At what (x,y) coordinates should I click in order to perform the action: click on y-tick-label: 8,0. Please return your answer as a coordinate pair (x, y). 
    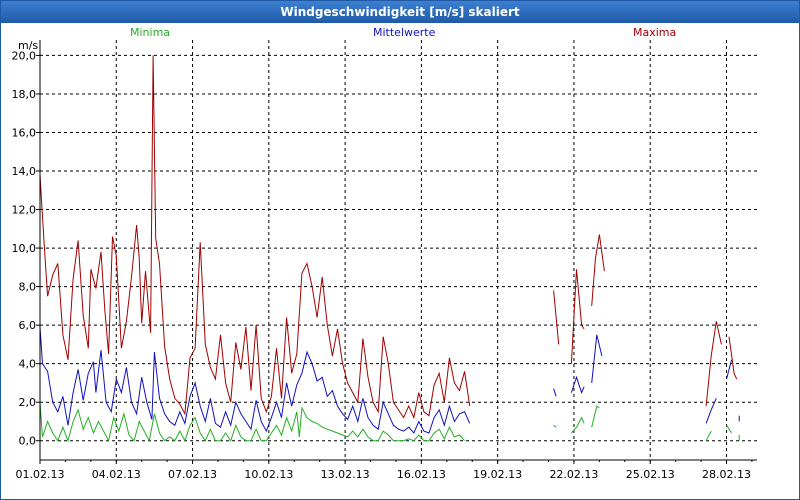
    Looking at the image, I should click on (28, 287).